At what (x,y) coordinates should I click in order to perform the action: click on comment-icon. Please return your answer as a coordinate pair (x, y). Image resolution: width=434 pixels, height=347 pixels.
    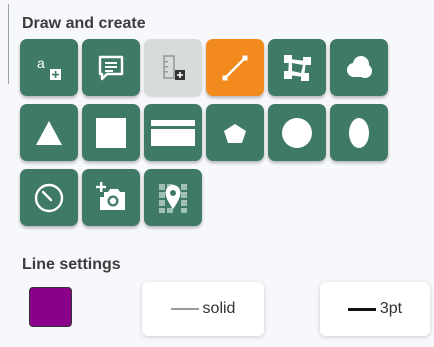
    Looking at the image, I should click on (111, 67).